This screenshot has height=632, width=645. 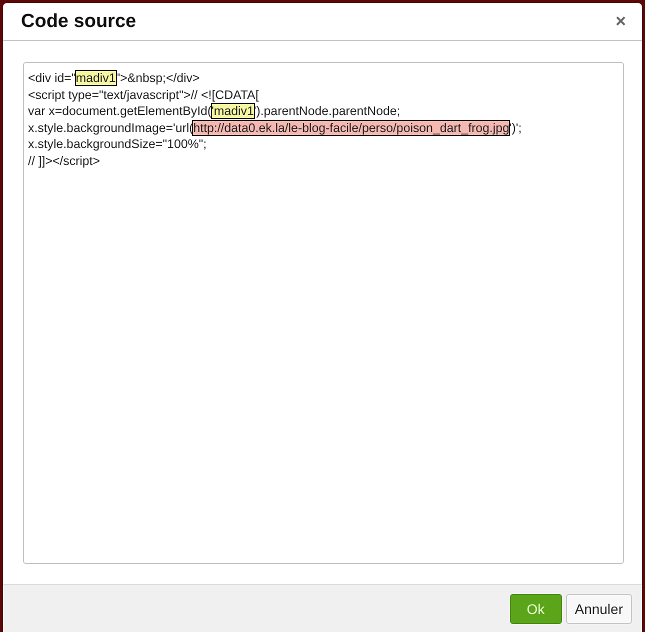 I want to click on dialog-title: Code source, so click(x=78, y=21).